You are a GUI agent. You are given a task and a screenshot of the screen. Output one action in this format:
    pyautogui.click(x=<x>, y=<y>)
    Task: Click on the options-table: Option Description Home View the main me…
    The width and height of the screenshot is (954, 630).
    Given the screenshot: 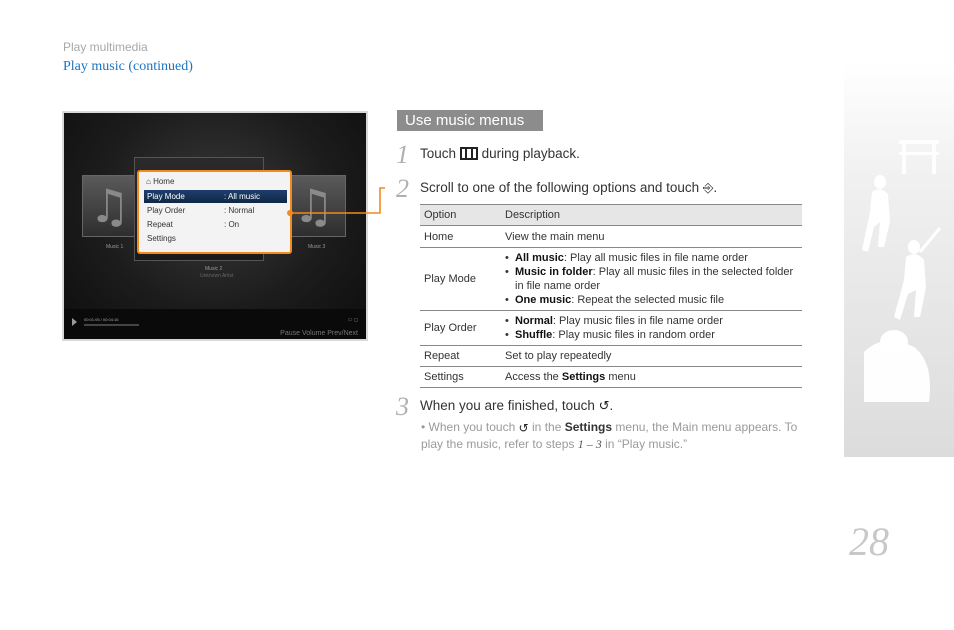 What is the action you would take?
    pyautogui.click(x=611, y=296)
    